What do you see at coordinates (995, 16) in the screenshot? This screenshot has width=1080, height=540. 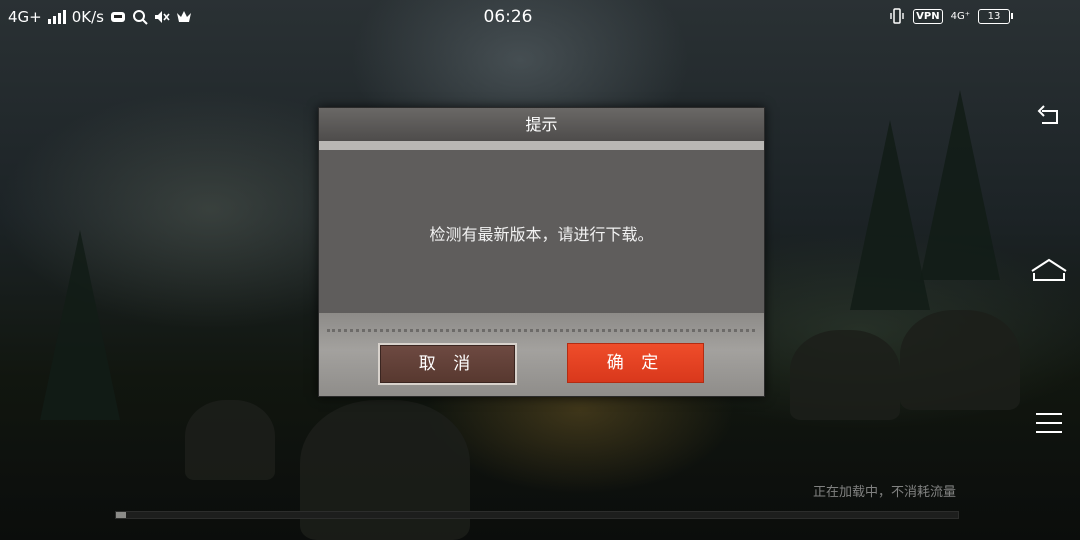 I see `battery-indicator: 13` at bounding box center [995, 16].